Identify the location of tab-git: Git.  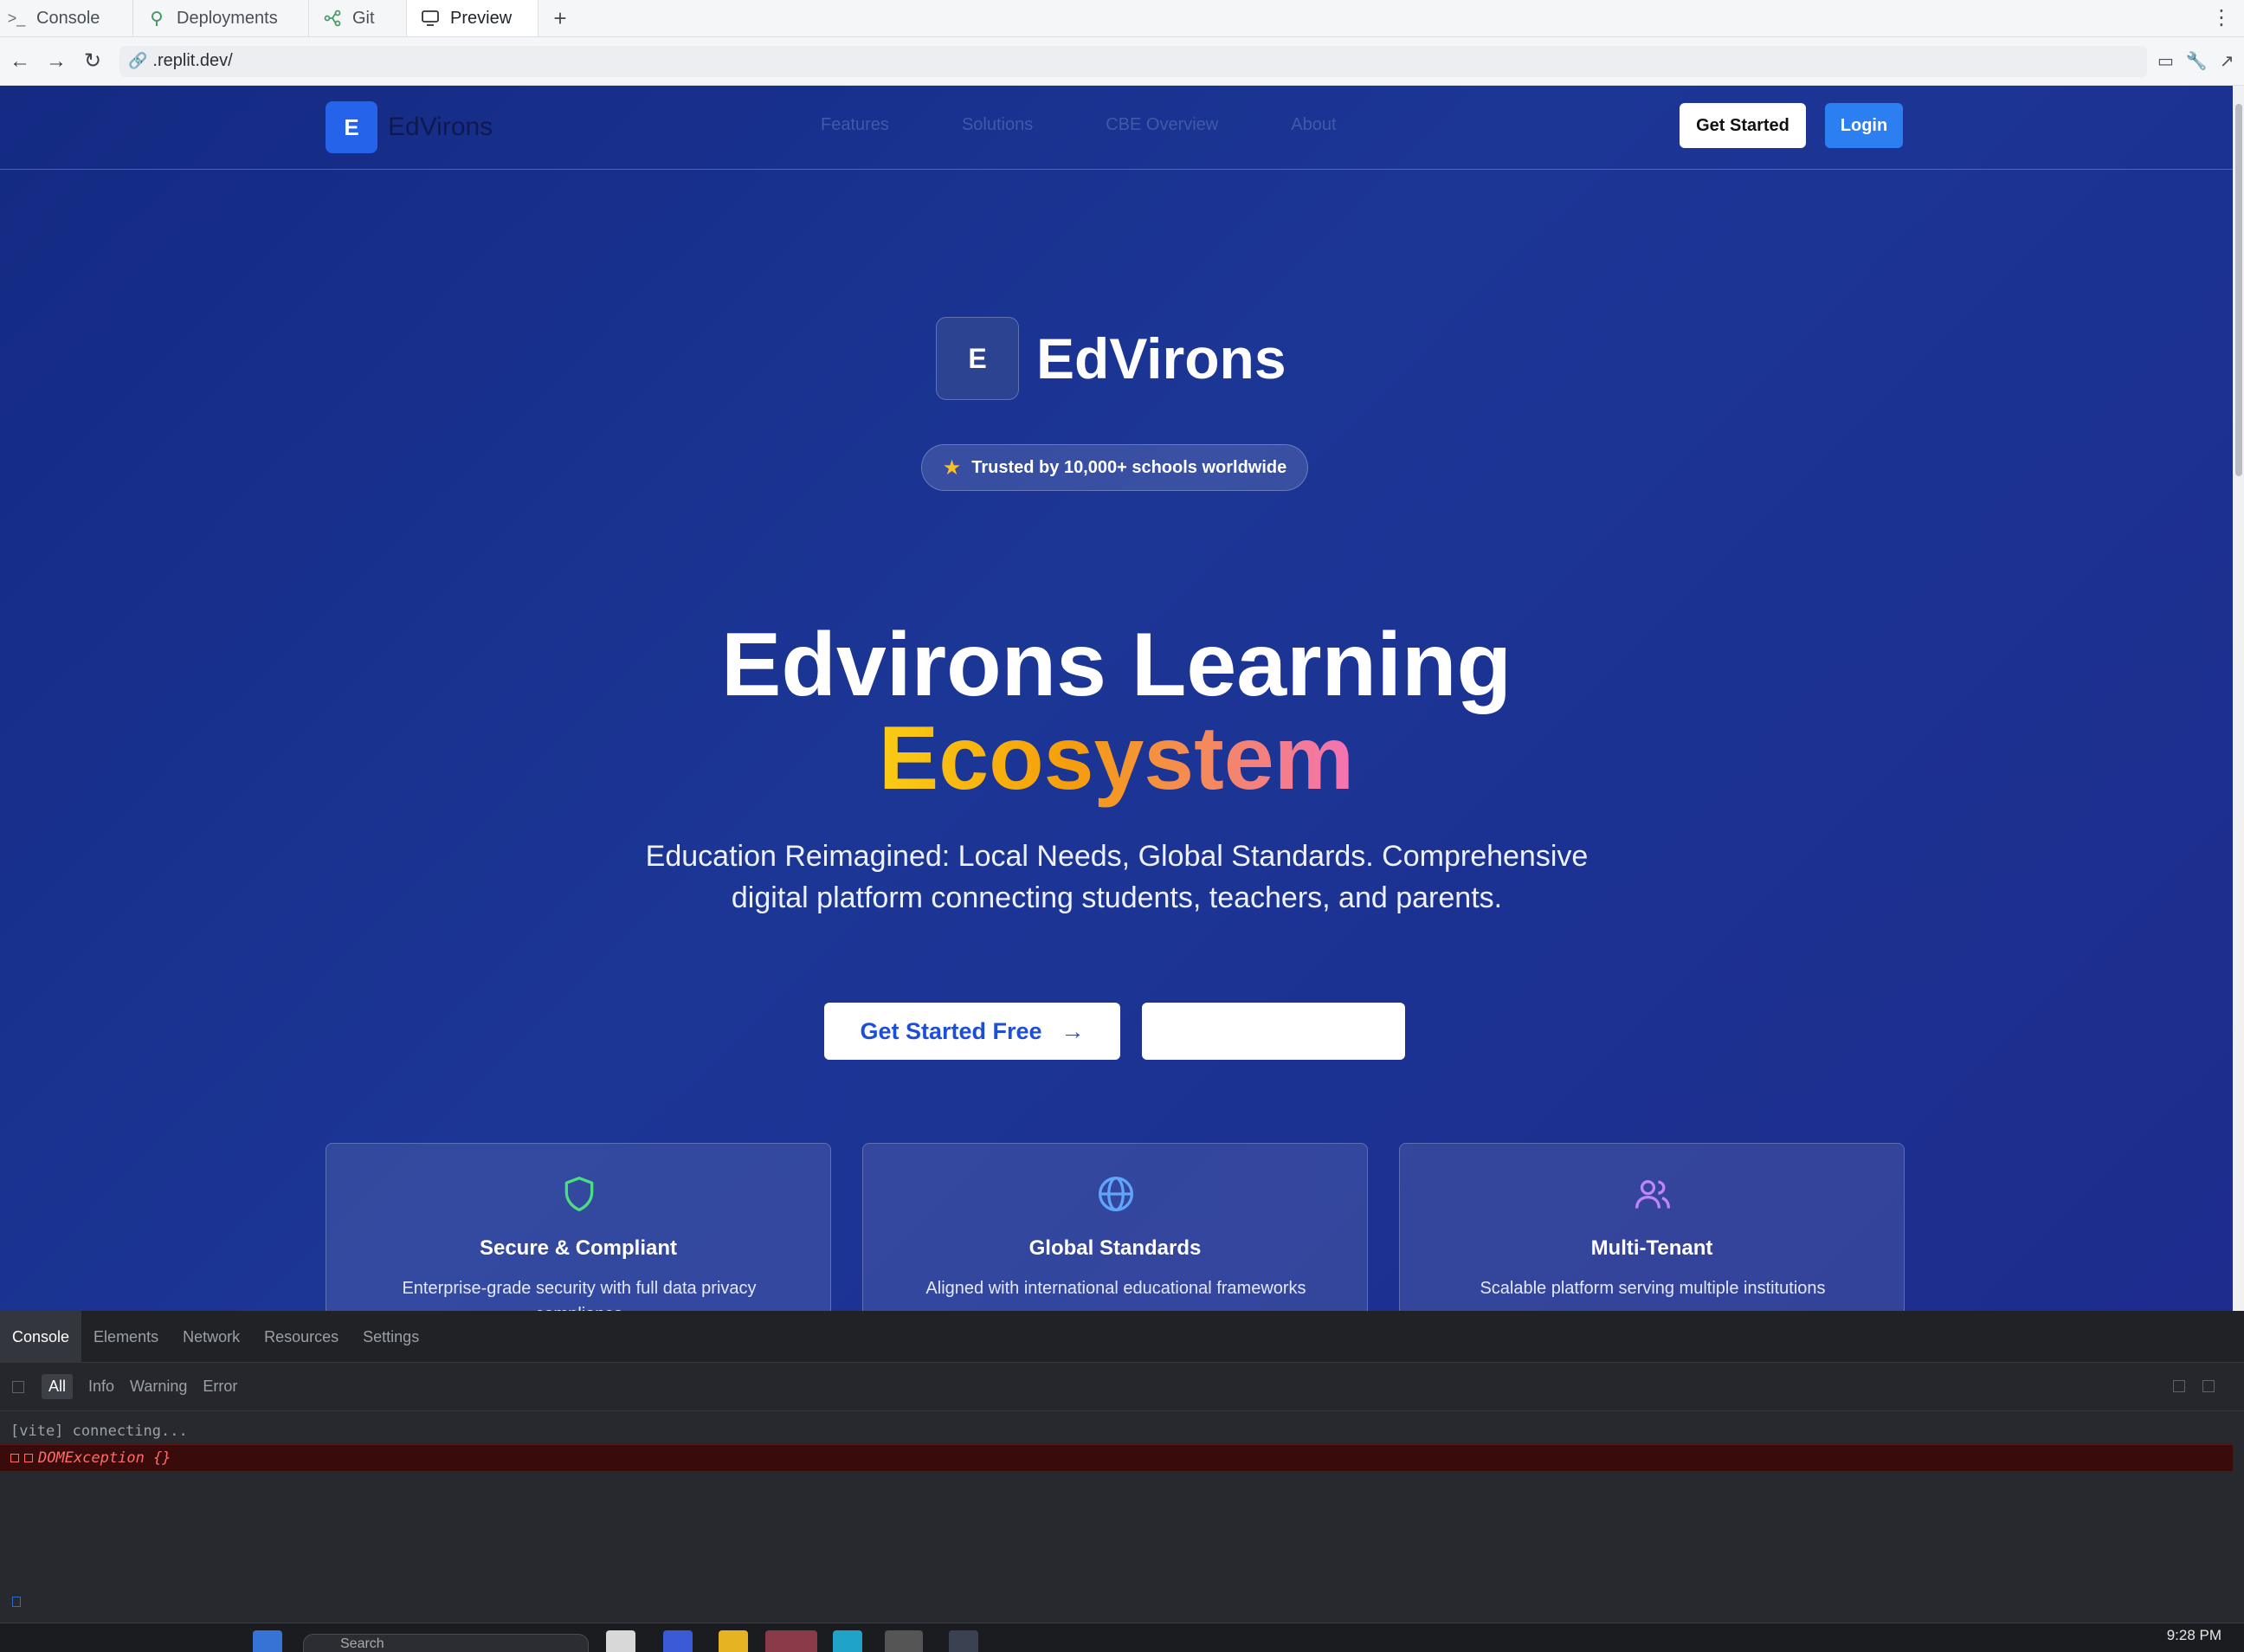
(358, 18).